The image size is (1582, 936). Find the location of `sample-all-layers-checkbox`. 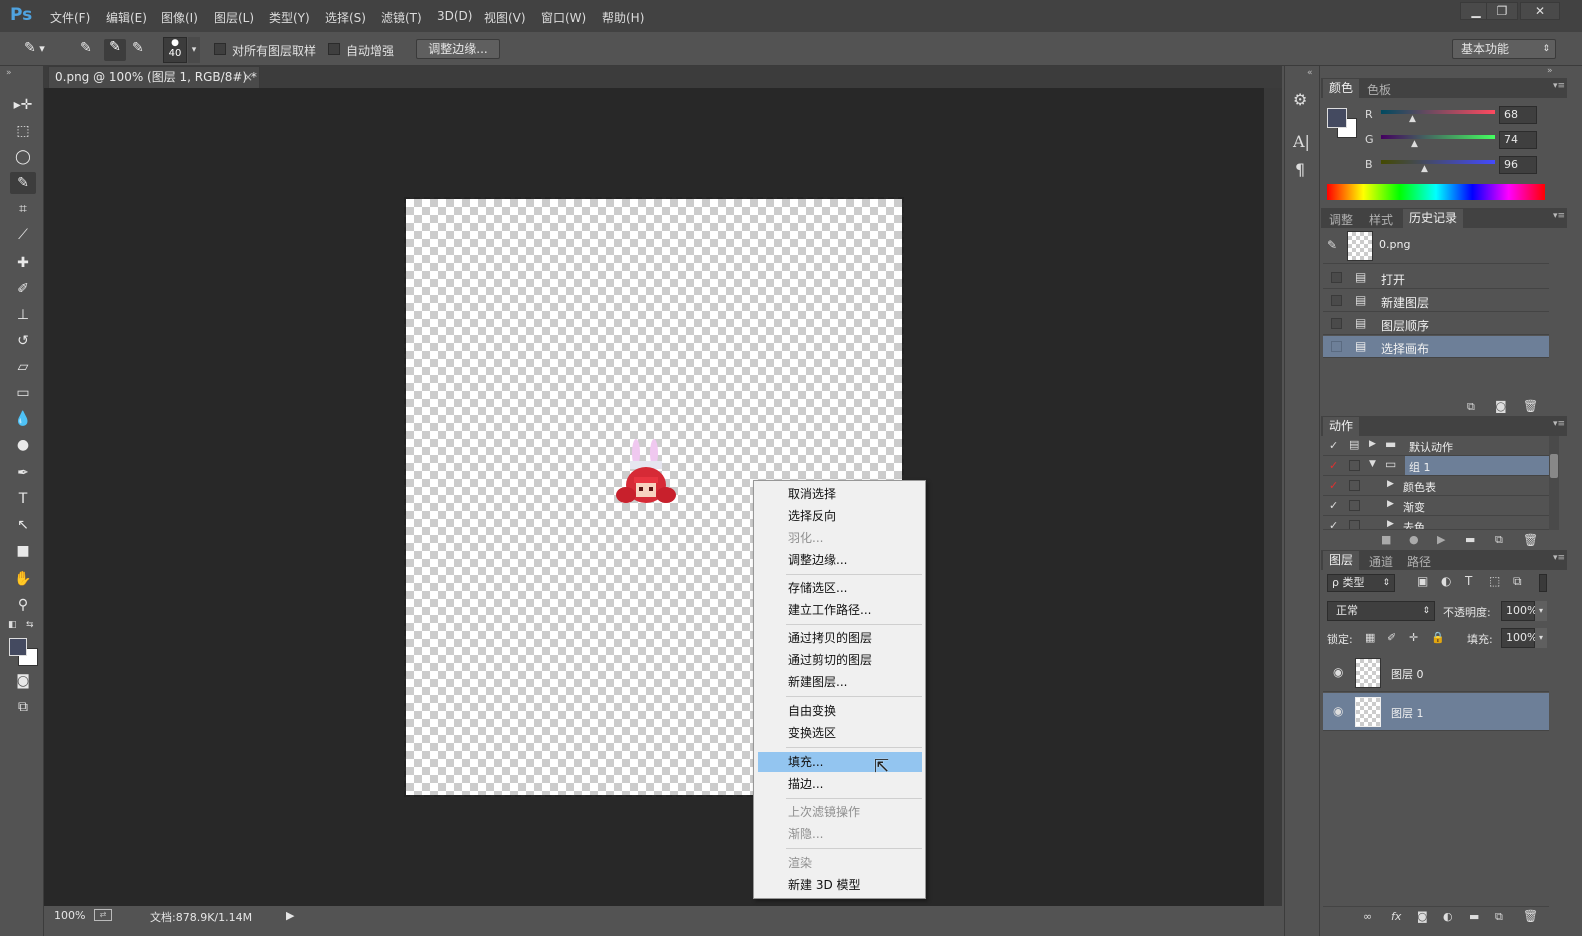

sample-all-layers-checkbox is located at coordinates (220, 49).